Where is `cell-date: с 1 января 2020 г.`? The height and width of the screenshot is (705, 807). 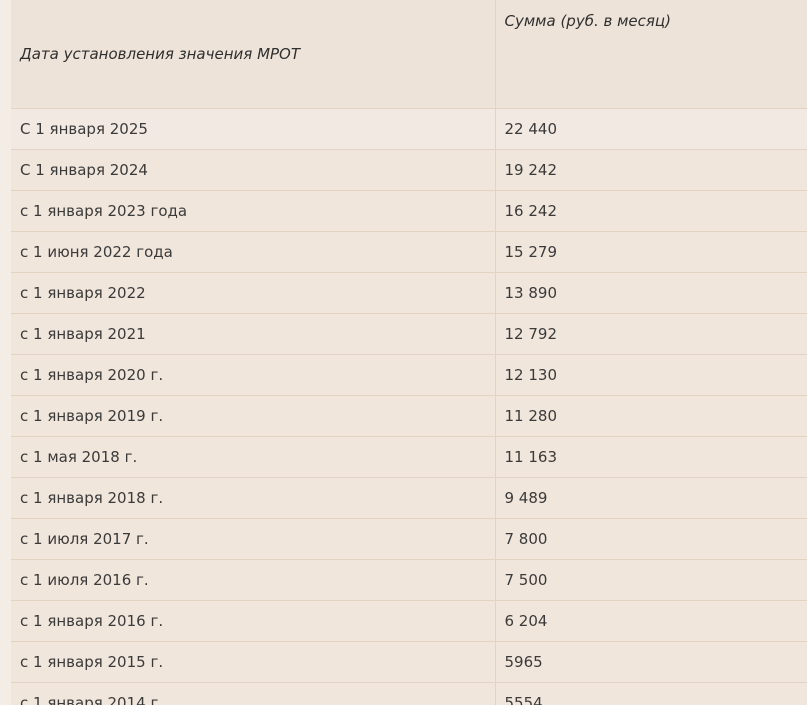 cell-date: с 1 января 2020 г. is located at coordinates (253, 375).